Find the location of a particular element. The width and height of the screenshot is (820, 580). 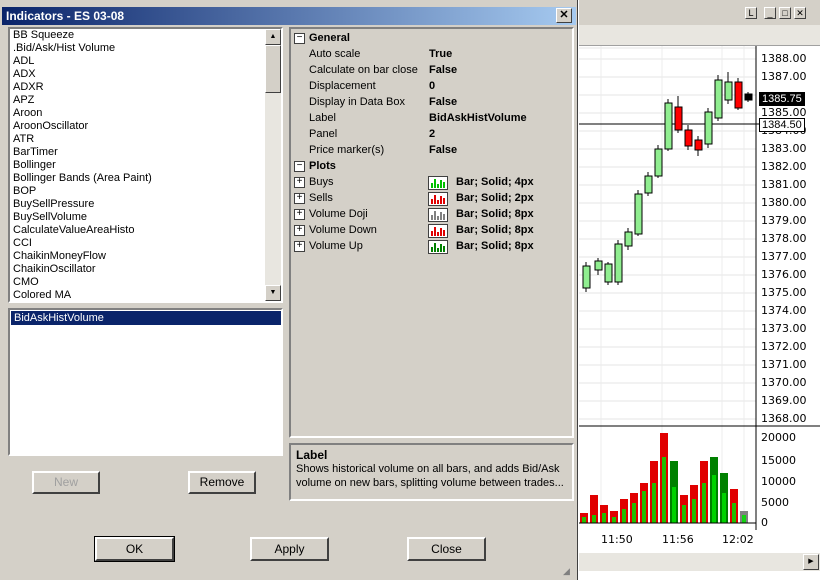

selected-indicators-list: BidAskHistVolume is located at coordinates (145, 382).